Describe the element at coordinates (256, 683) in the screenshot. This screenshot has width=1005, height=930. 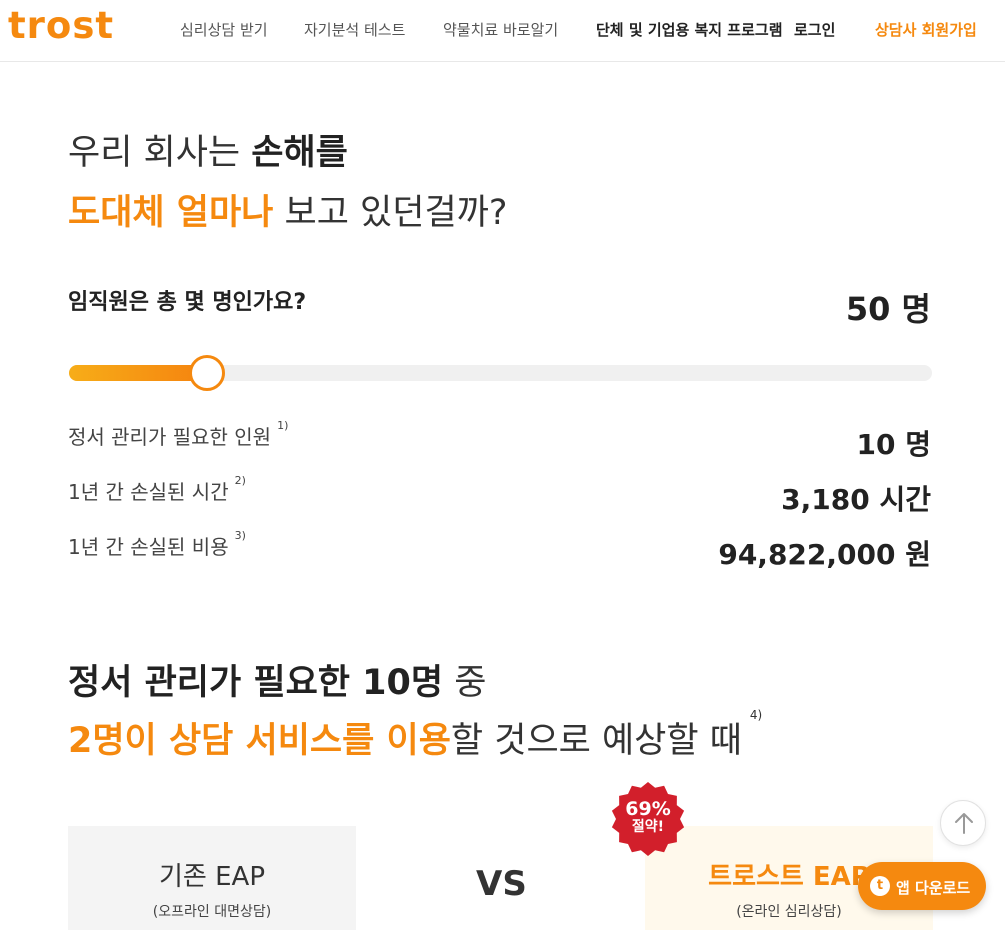
I see `section2-emphasis: 정서 관리가 필요한 10명` at that location.